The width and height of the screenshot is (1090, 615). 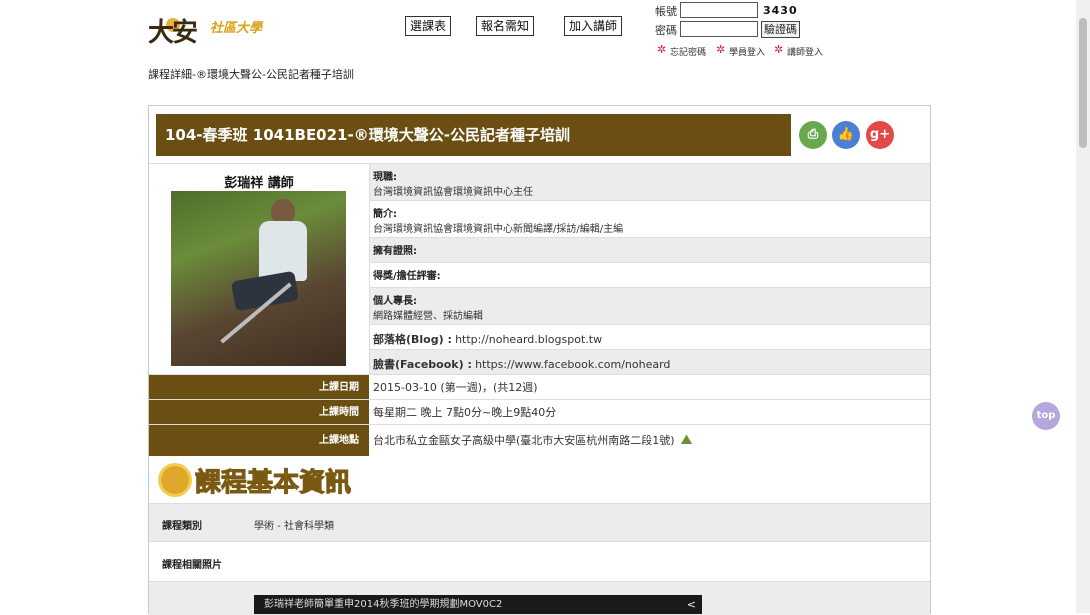 What do you see at coordinates (251, 74) in the screenshot?
I see `breadcrumb: 課程詳細-®環境大聲公-公民記者種子培訓` at bounding box center [251, 74].